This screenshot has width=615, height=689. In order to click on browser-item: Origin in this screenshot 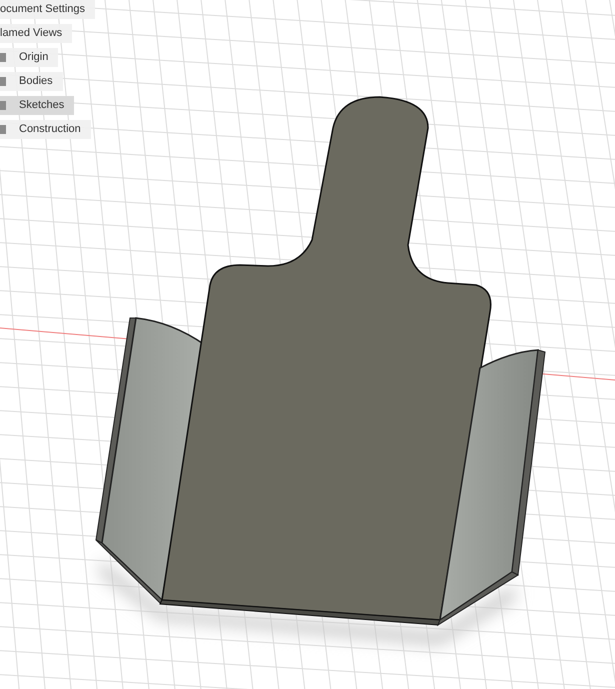, I will do `click(29, 57)`.